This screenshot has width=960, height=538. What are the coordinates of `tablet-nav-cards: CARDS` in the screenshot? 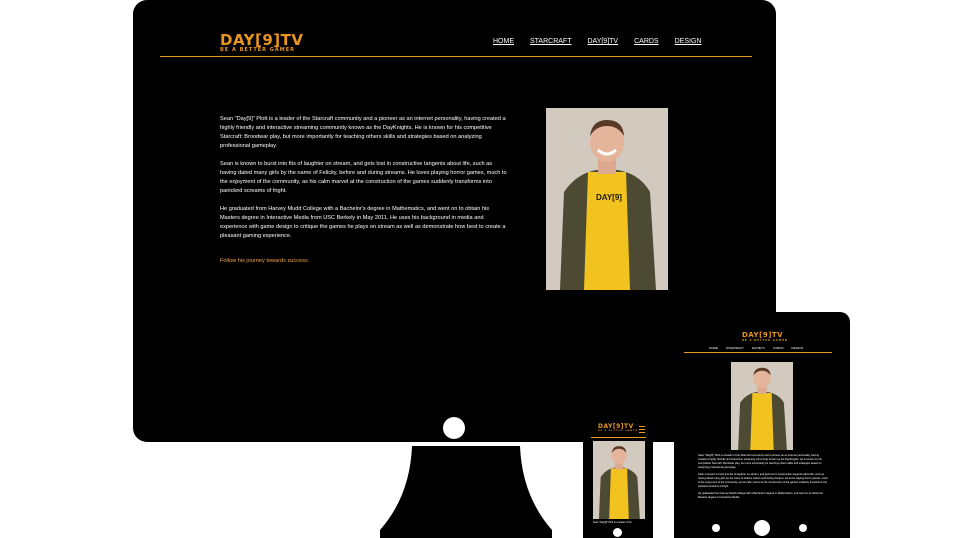 It's located at (778, 348).